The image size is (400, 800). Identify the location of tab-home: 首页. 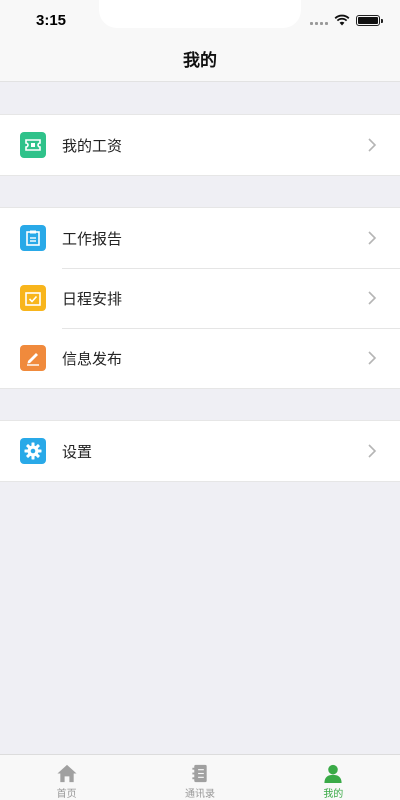
(66, 777).